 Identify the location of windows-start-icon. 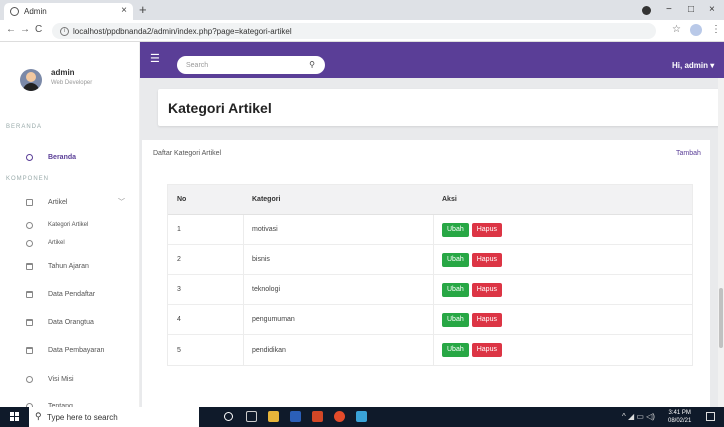
(15, 417).